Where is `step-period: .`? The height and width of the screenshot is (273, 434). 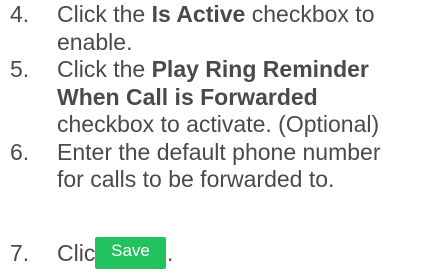
step-period: . is located at coordinates (170, 253).